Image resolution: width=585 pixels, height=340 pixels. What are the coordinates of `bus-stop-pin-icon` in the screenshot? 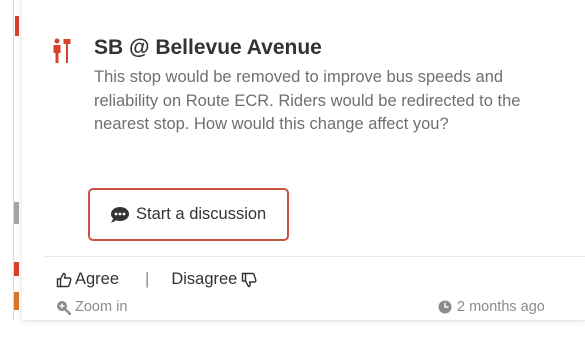 It's located at (62, 50).